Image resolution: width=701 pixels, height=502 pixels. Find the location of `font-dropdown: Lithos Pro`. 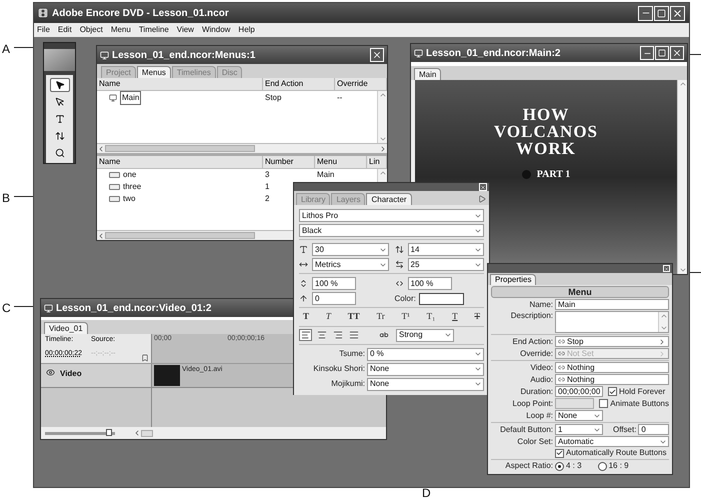

font-dropdown: Lithos Pro is located at coordinates (391, 215).